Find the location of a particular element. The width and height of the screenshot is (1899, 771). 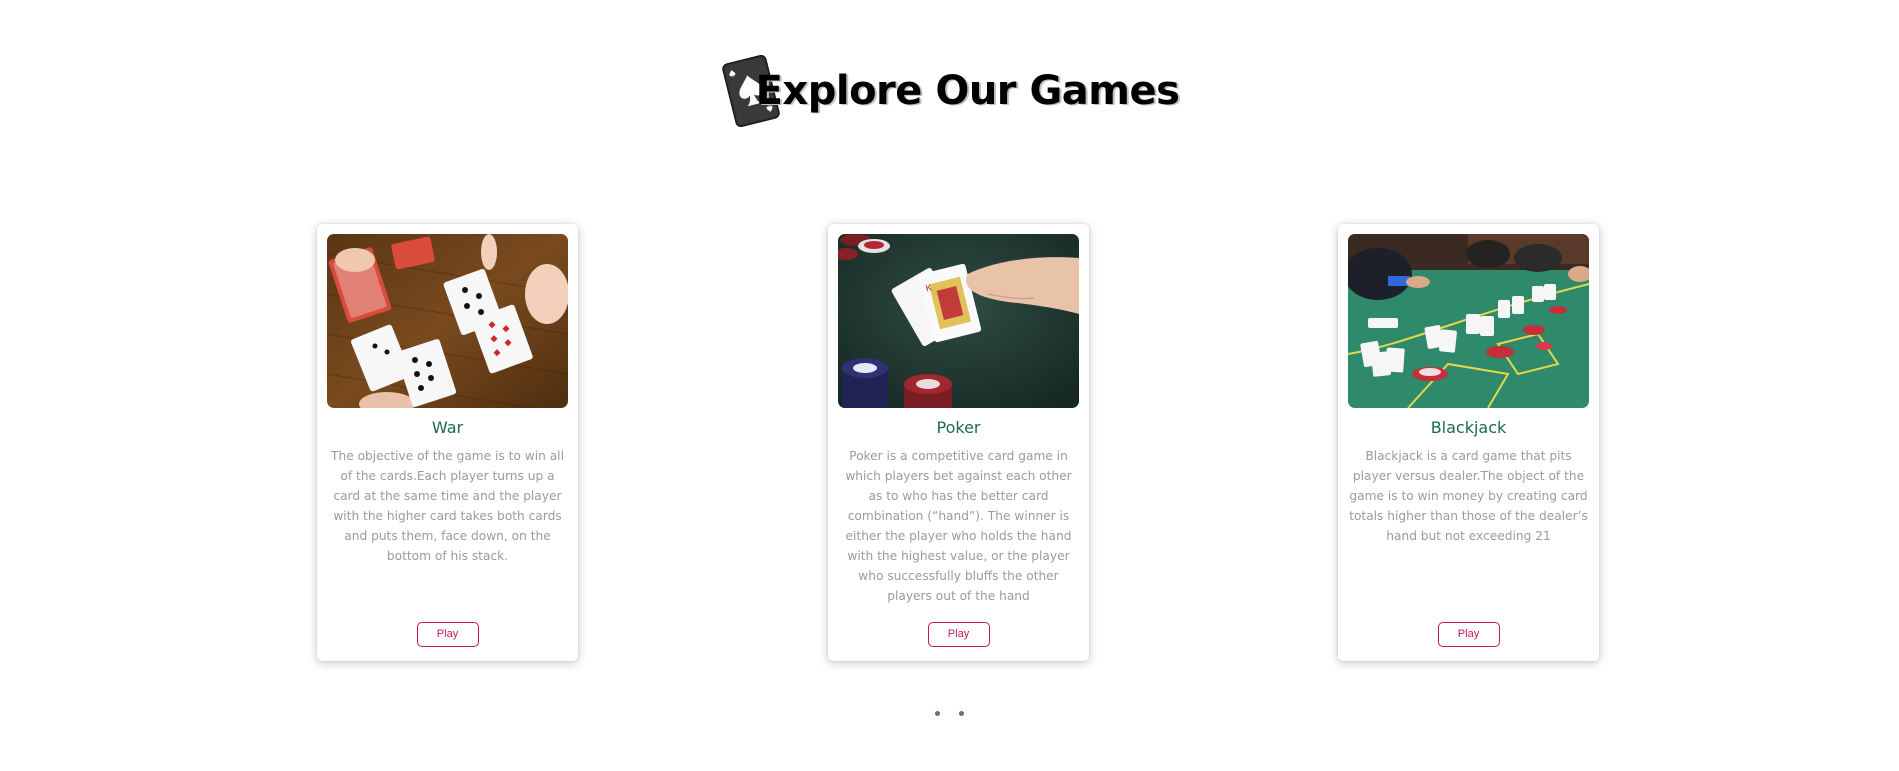

page-title: Explore Our Games is located at coordinates (967, 91).